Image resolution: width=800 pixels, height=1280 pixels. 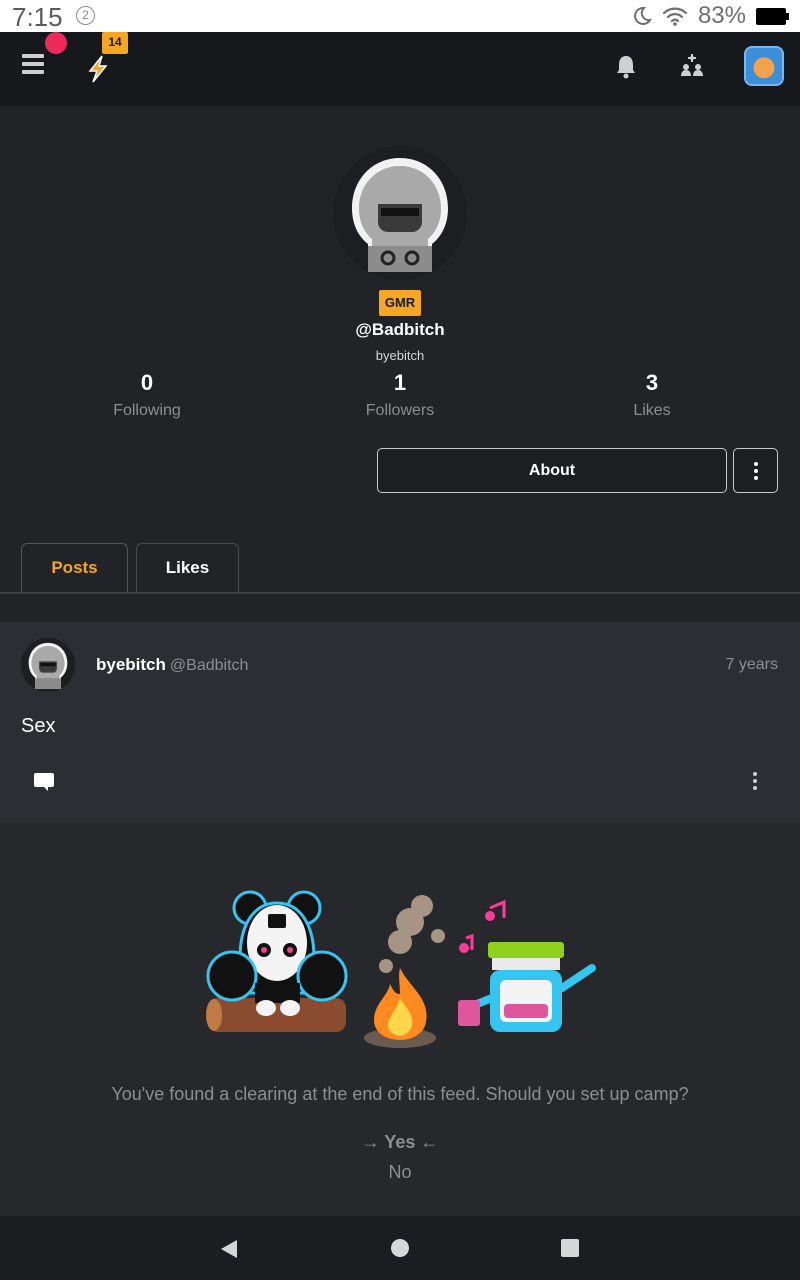 What do you see at coordinates (400, 303) in the screenshot?
I see `gmr-badge: GMR` at bounding box center [400, 303].